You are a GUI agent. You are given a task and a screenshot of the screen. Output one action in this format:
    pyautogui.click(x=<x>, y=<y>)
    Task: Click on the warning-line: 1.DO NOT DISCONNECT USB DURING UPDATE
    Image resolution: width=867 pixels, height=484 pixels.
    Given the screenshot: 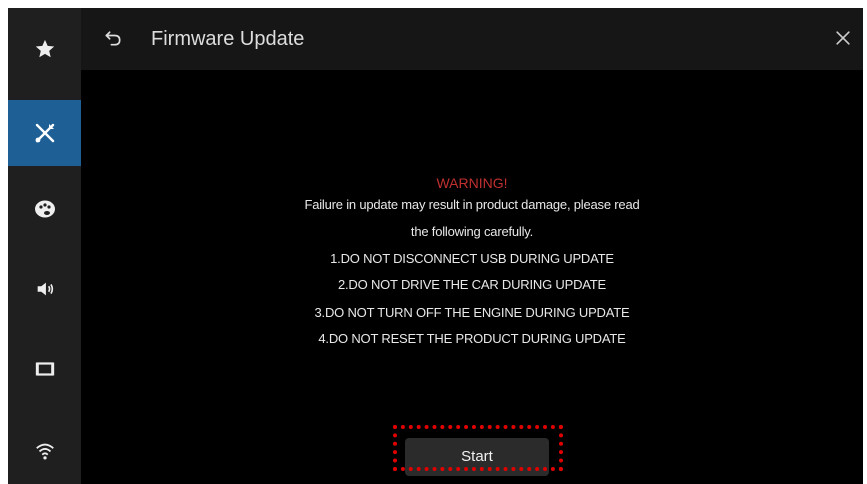 What is the action you would take?
    pyautogui.click(x=472, y=258)
    